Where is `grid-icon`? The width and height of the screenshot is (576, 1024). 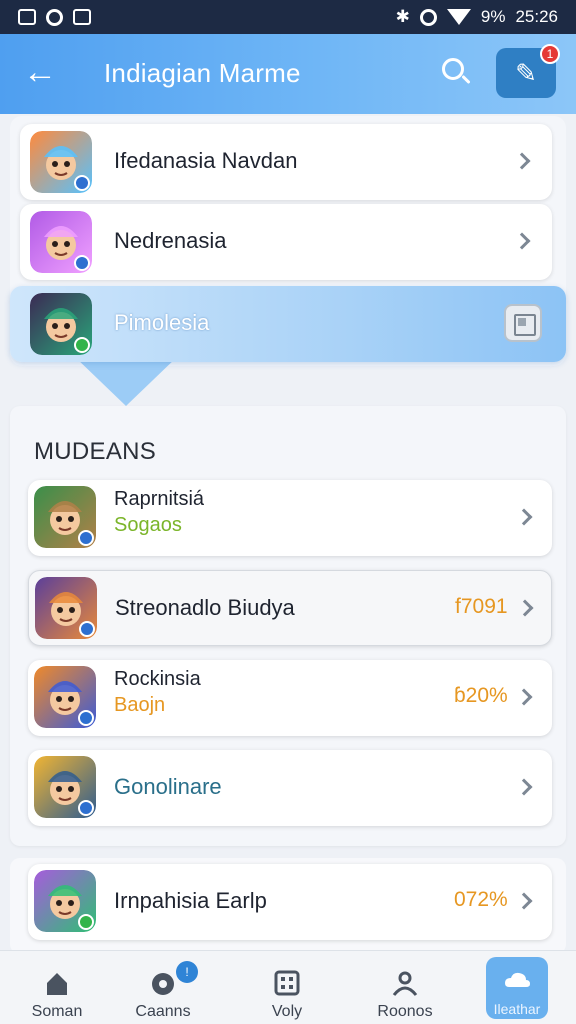 grid-icon is located at coordinates (287, 983).